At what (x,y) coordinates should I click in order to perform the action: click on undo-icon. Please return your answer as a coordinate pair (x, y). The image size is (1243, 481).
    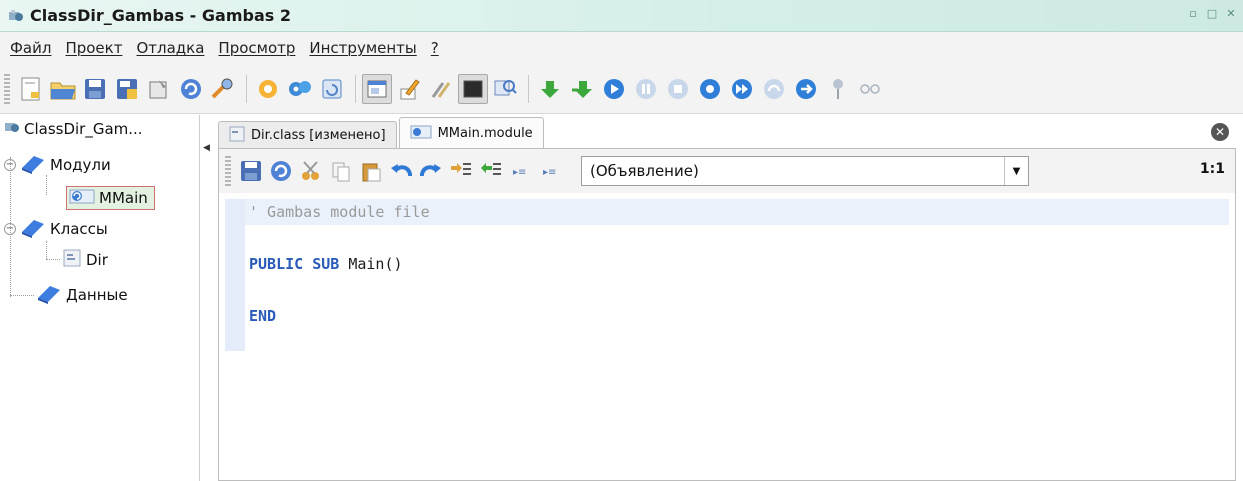
    Looking at the image, I should click on (401, 171).